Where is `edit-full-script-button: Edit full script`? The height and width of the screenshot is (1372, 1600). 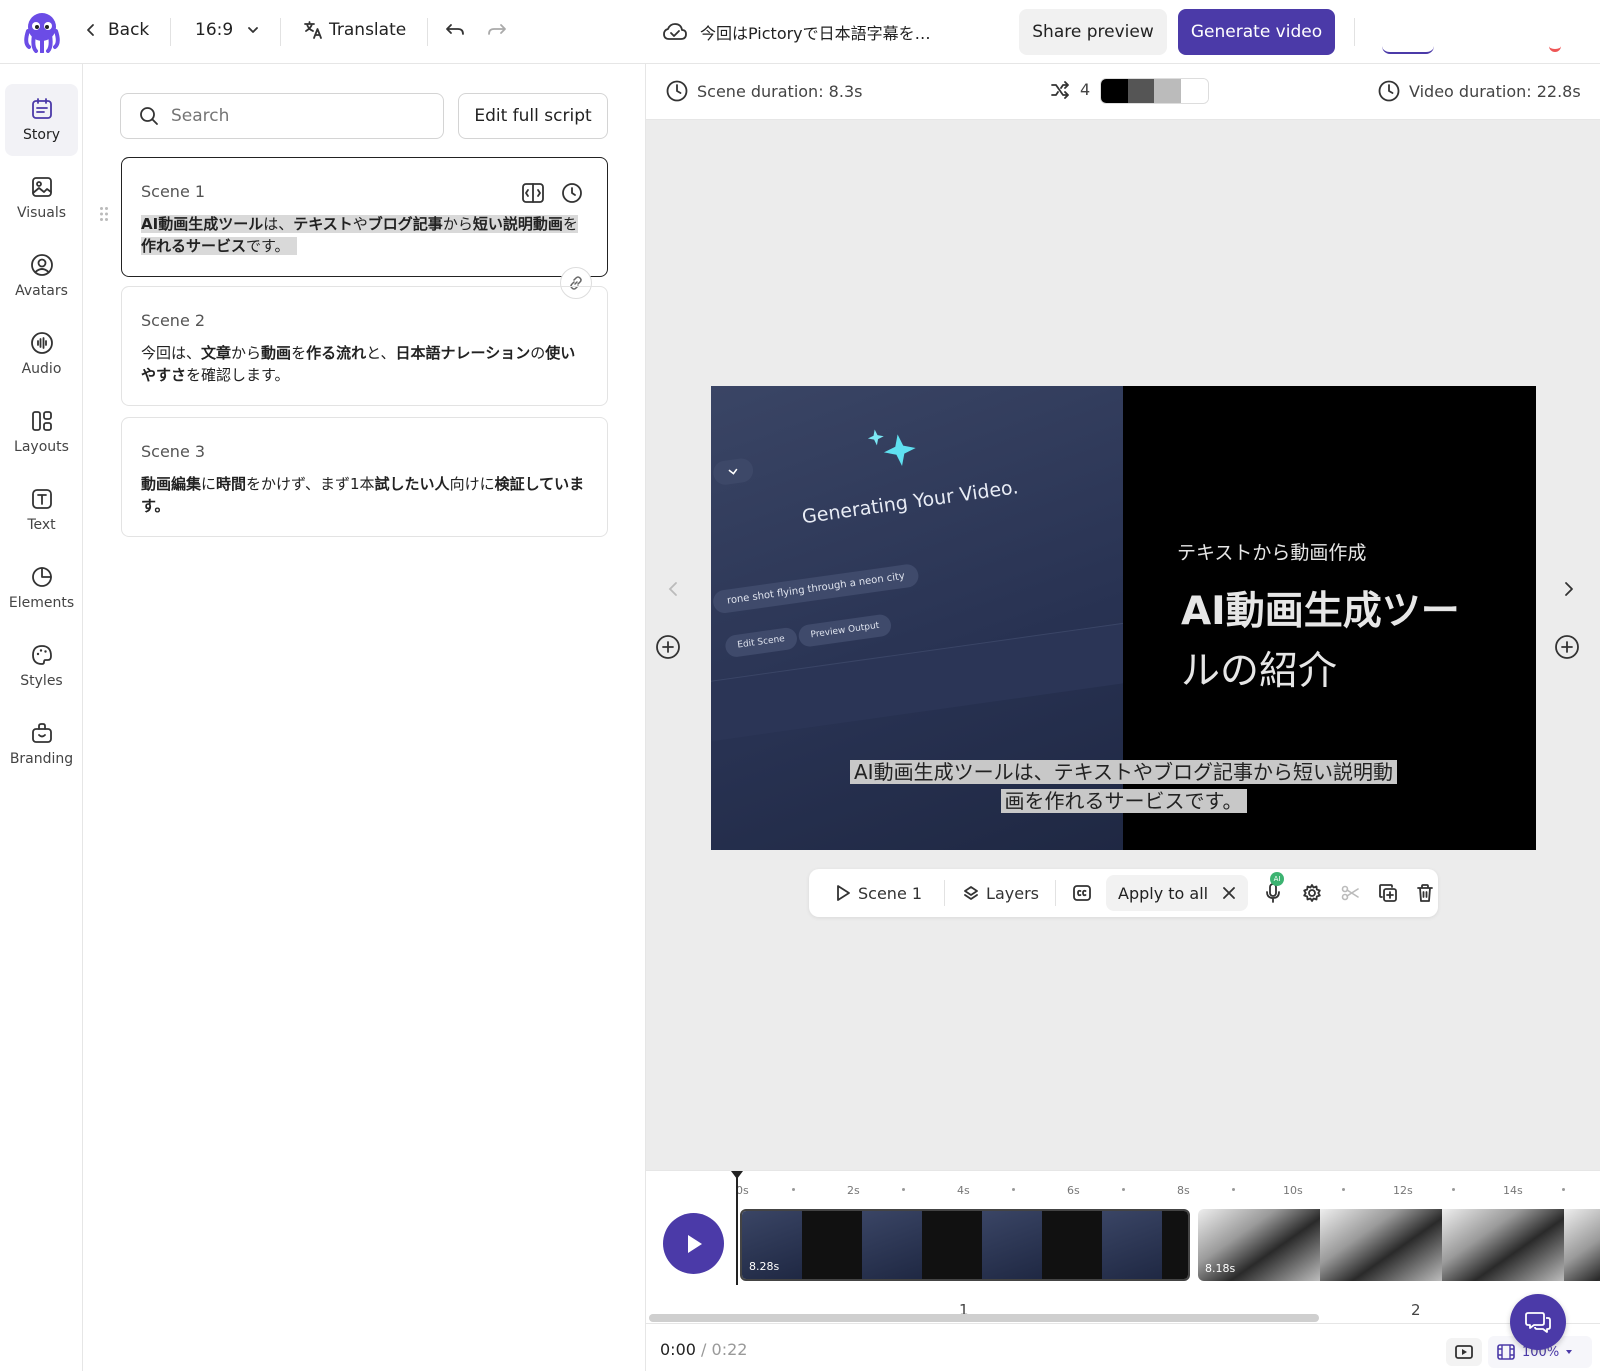
edit-full-script-button: Edit full script is located at coordinates (533, 116).